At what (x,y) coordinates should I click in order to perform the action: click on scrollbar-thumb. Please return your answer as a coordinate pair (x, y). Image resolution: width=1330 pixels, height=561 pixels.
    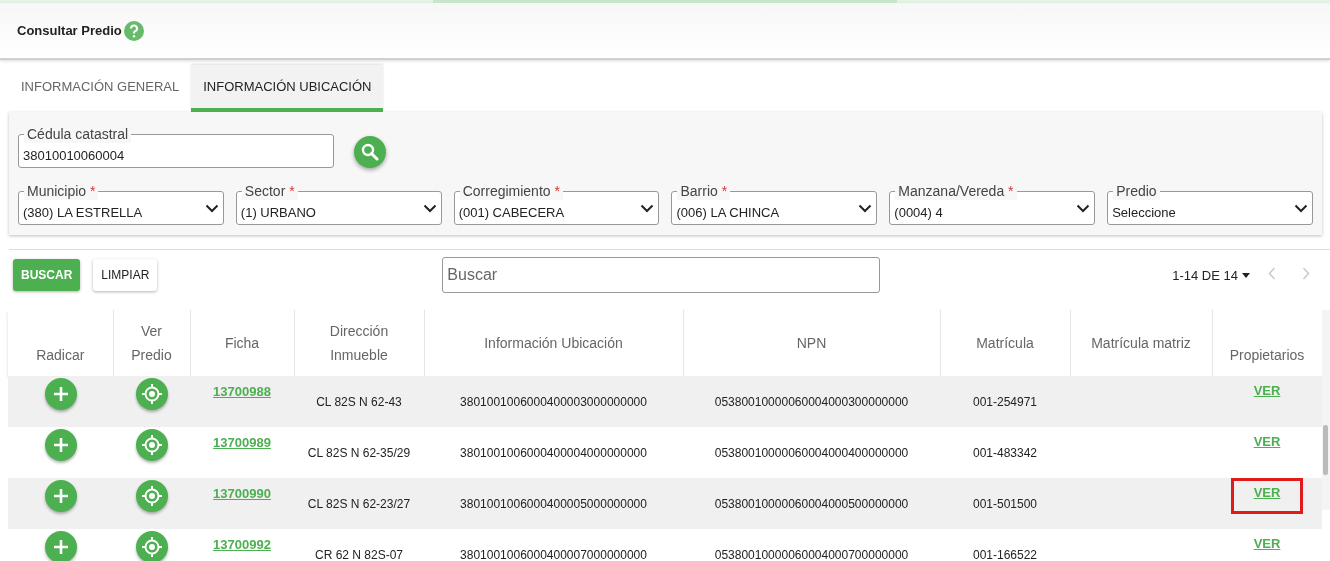
    Looking at the image, I should click on (1325, 450).